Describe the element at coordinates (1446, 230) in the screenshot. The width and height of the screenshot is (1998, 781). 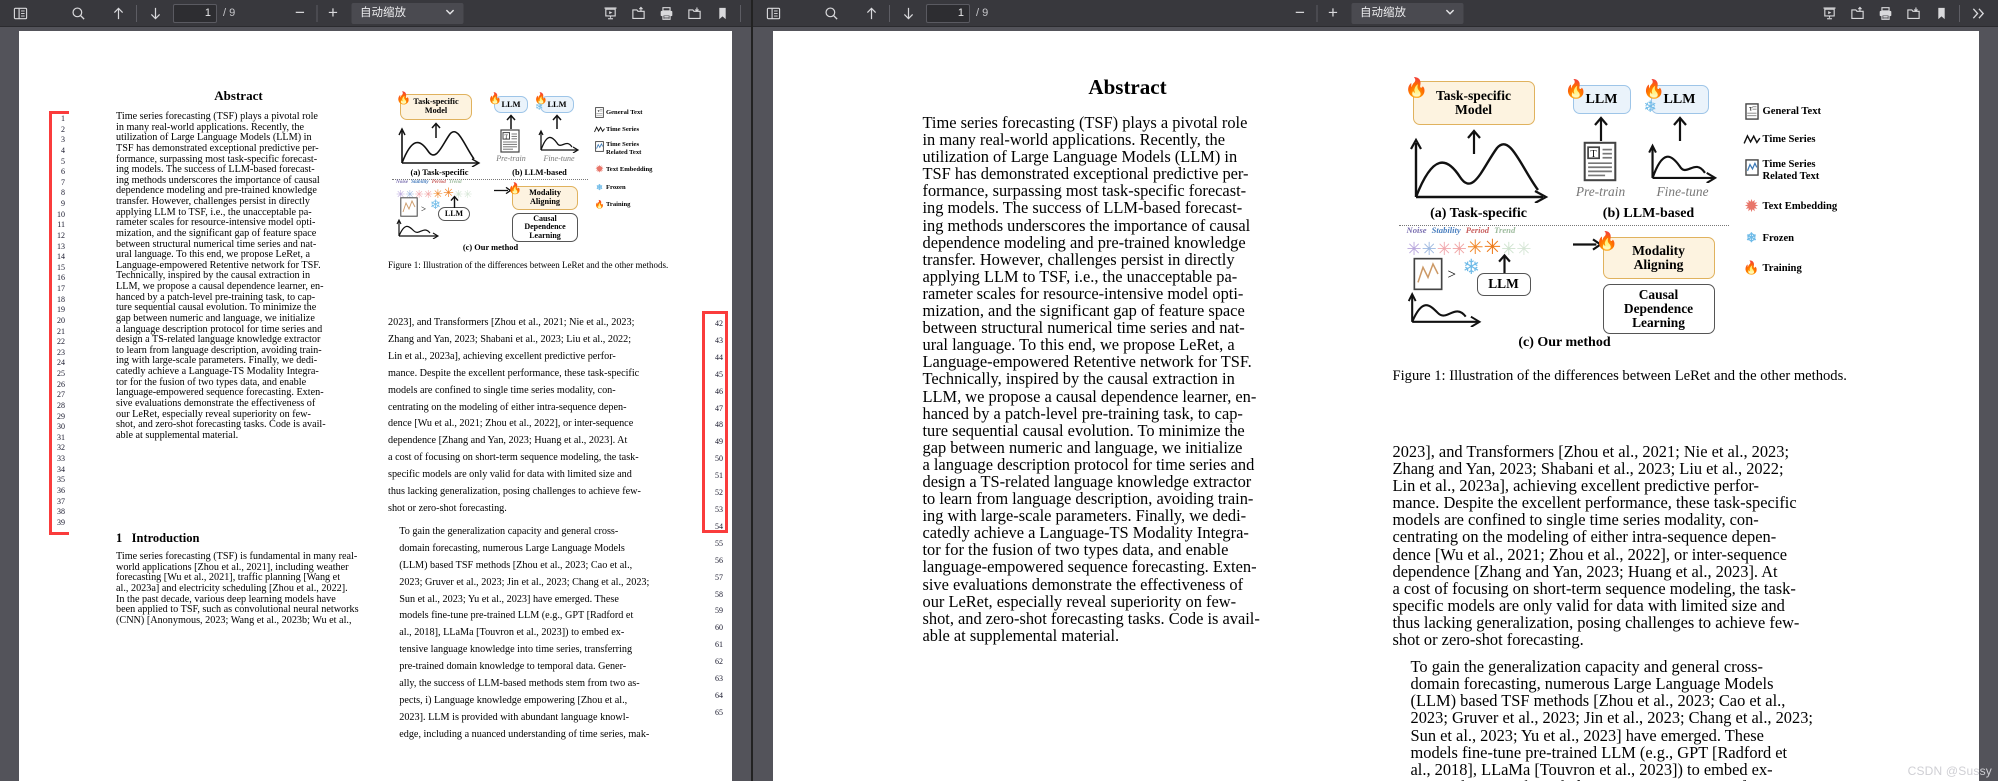
I see `star-label-stability: Stability` at that location.